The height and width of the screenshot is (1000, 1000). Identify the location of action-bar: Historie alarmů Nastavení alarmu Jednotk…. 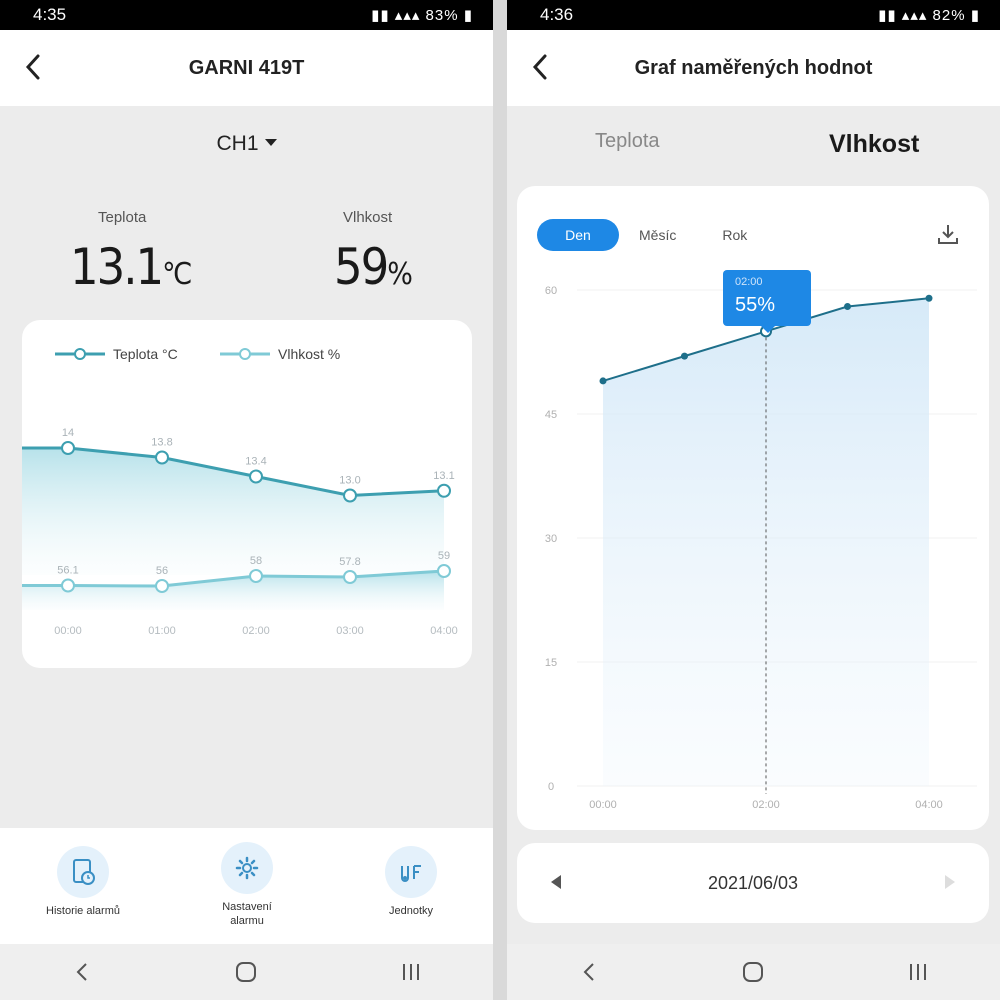
(246, 886).